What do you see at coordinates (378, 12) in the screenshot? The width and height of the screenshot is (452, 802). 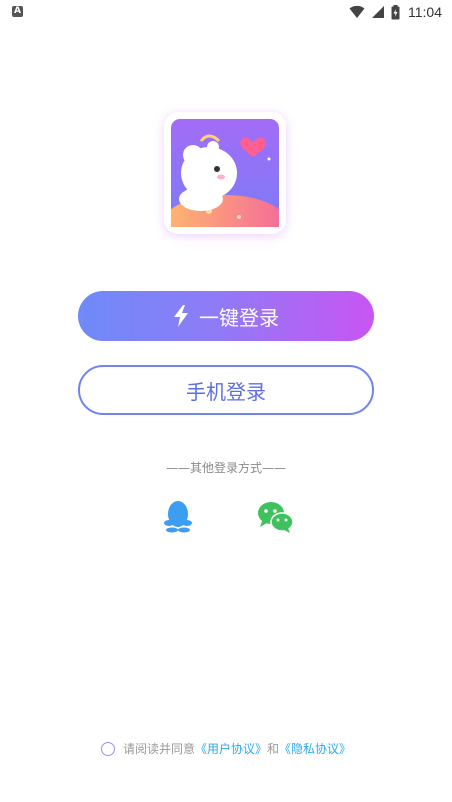 I see `signal-icon` at bounding box center [378, 12].